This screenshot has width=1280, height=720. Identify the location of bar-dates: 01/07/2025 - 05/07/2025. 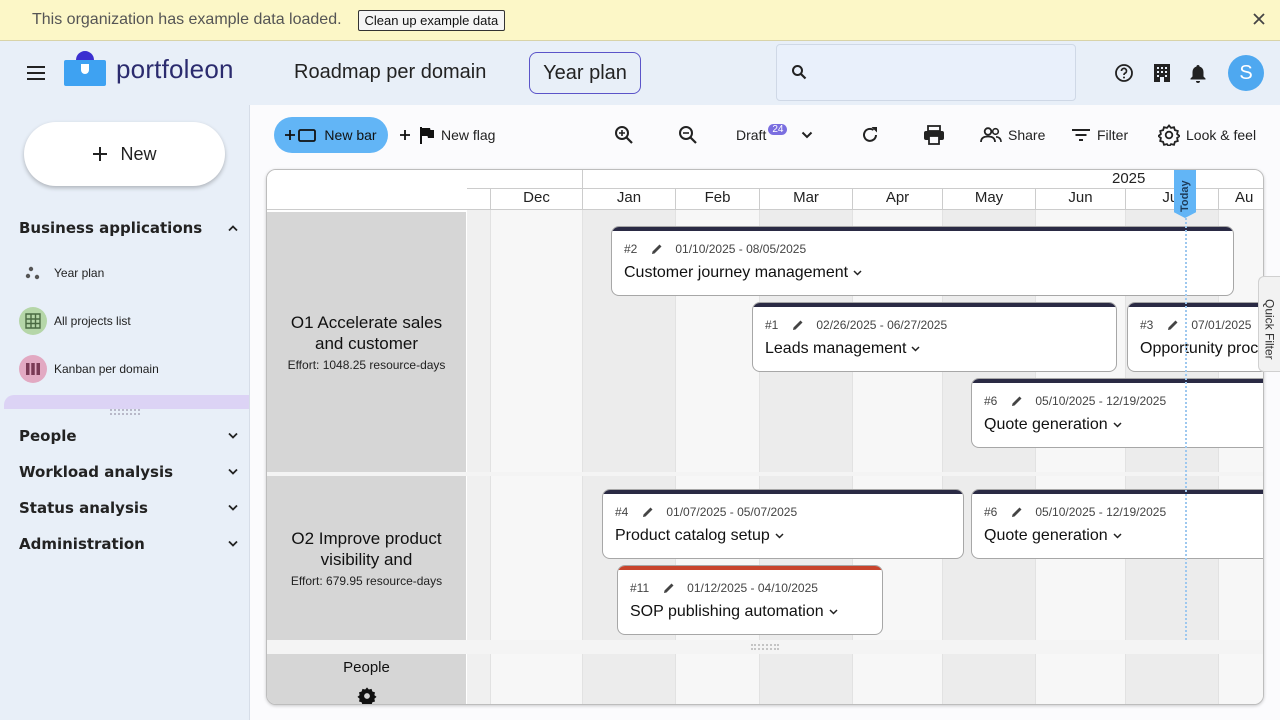
(732, 512).